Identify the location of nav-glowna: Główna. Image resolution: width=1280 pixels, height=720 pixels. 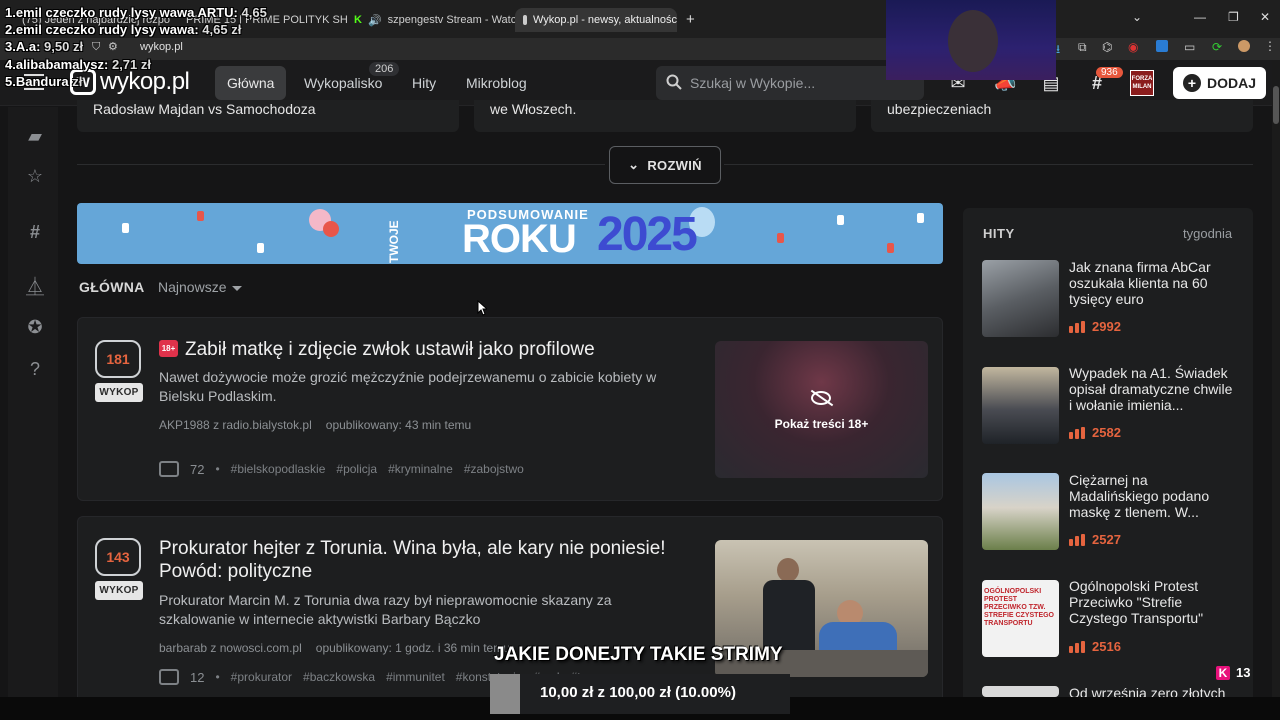
(251, 83).